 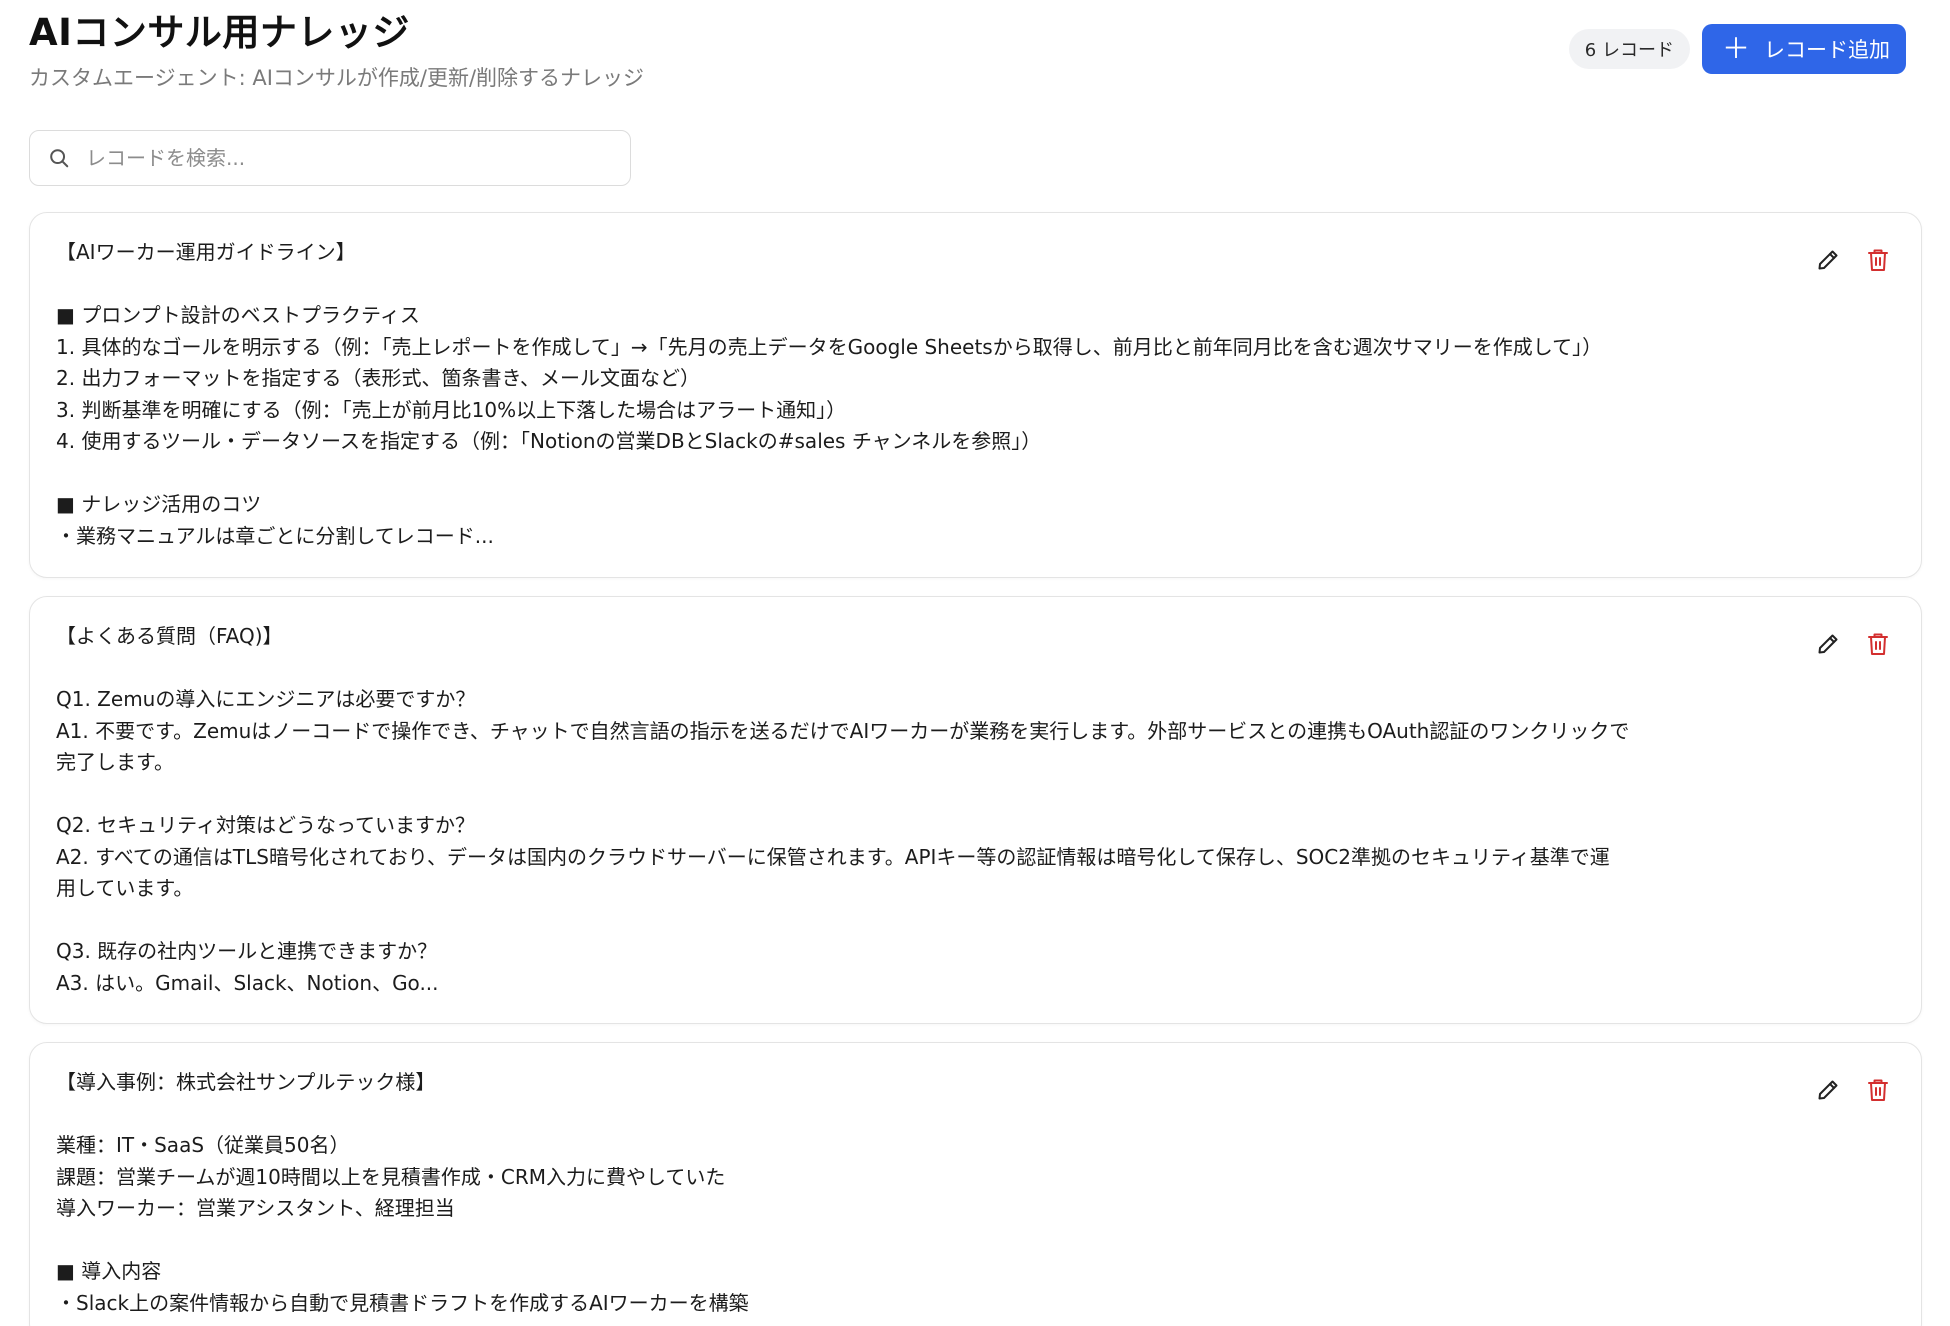 What do you see at coordinates (378, 378) in the screenshot?
I see `record-line: 2. 出力フォーマットを指定する（表形式、箇条書き、メール文面など）` at bounding box center [378, 378].